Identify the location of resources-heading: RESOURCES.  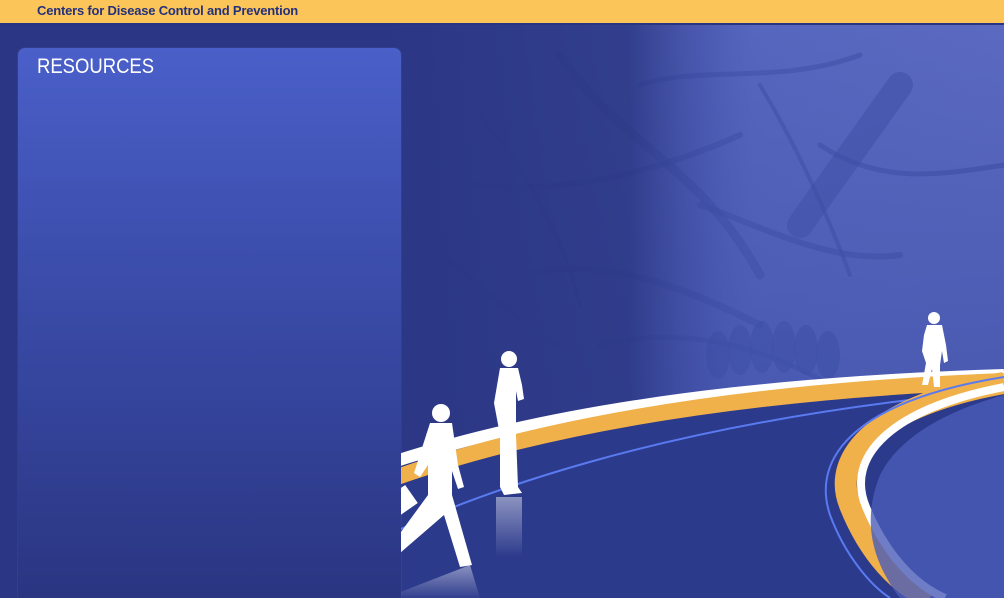
(96, 66).